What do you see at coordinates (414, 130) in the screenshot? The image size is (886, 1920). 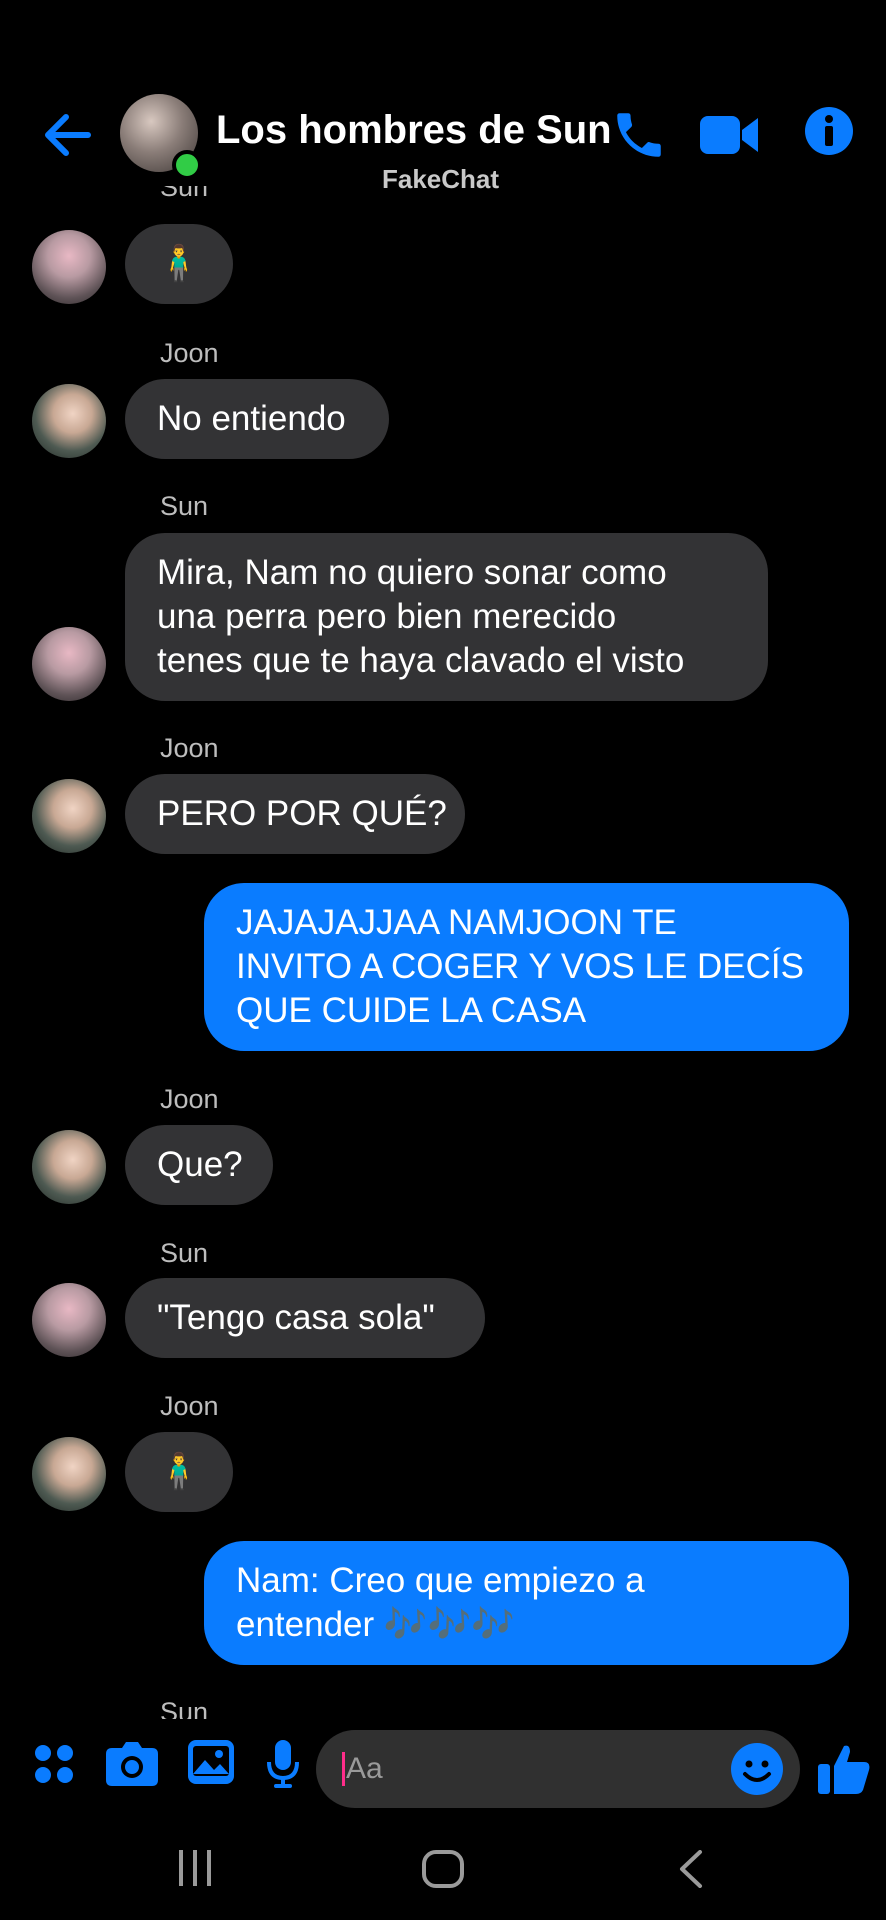 I see `chat-title: Los hombres de Sun` at bounding box center [414, 130].